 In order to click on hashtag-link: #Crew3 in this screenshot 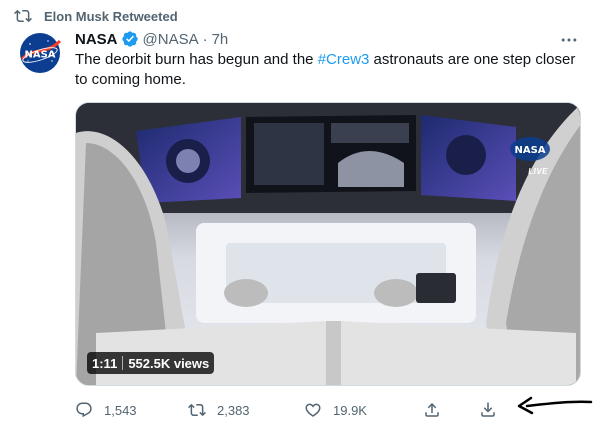, I will do `click(344, 59)`.